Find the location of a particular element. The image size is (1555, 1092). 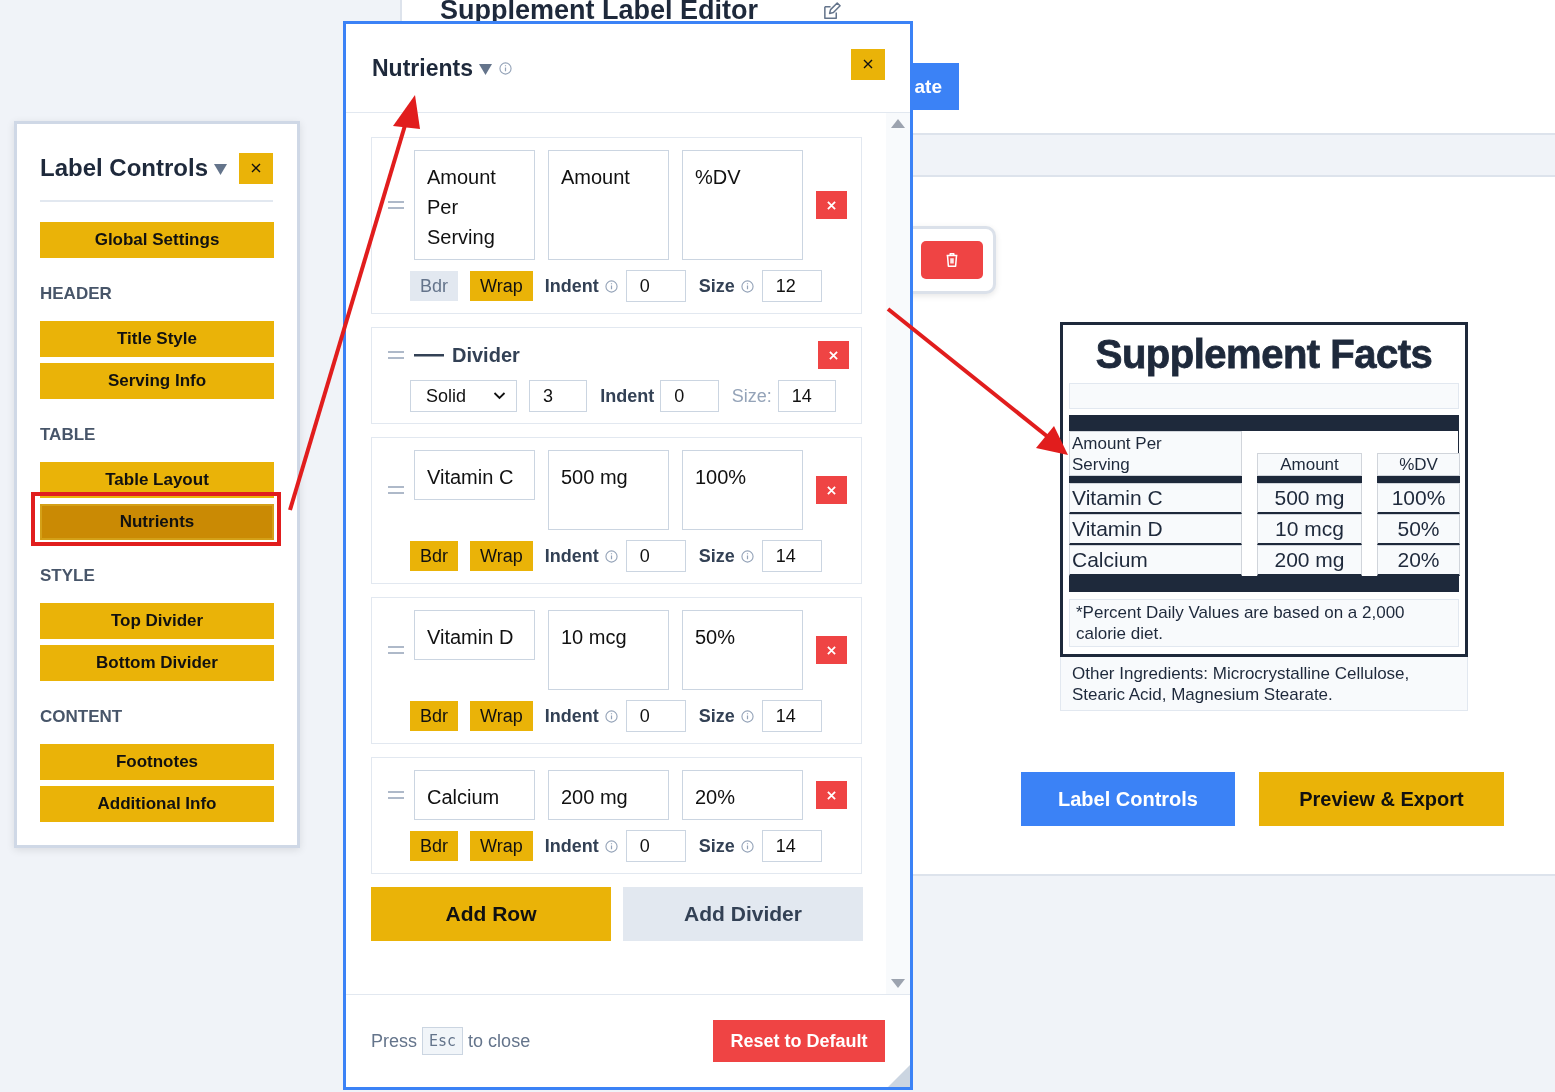

cell-field: %DV is located at coordinates (742, 205).